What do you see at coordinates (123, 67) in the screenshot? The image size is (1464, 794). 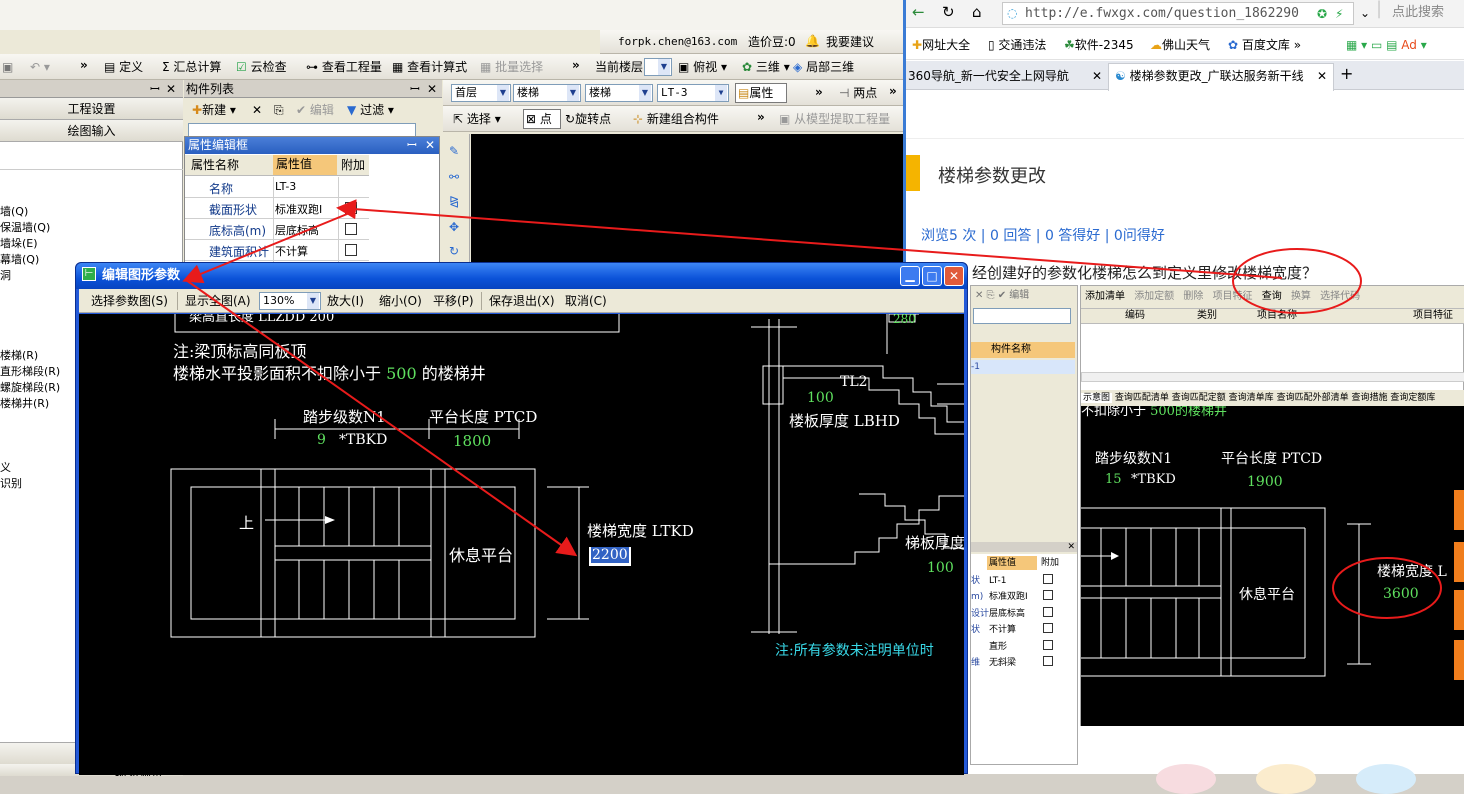 I see `define-button: ▤ 定义` at bounding box center [123, 67].